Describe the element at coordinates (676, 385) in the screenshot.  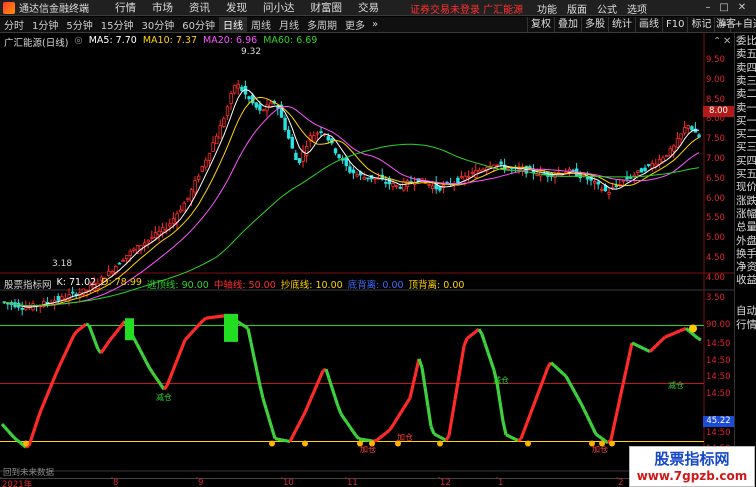
I see `reduce-position-label: 减仓` at that location.